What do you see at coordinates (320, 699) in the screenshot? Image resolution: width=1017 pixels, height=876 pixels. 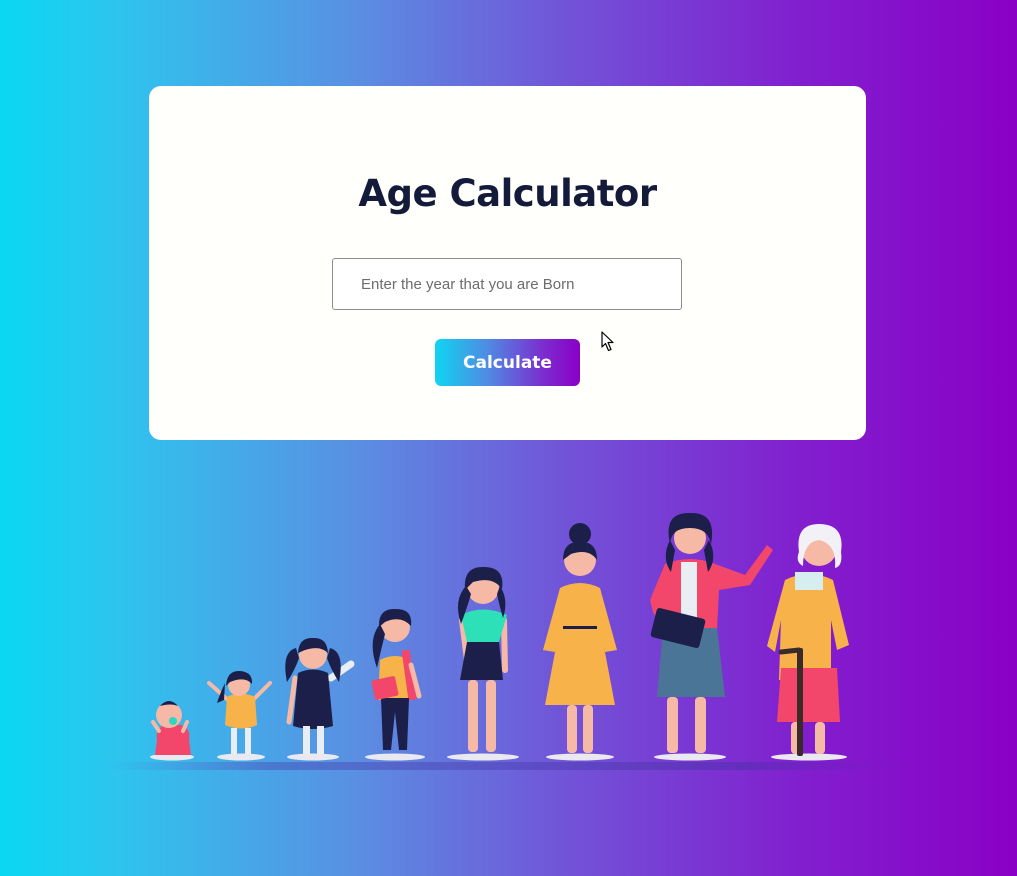 I see `girl-figure` at bounding box center [320, 699].